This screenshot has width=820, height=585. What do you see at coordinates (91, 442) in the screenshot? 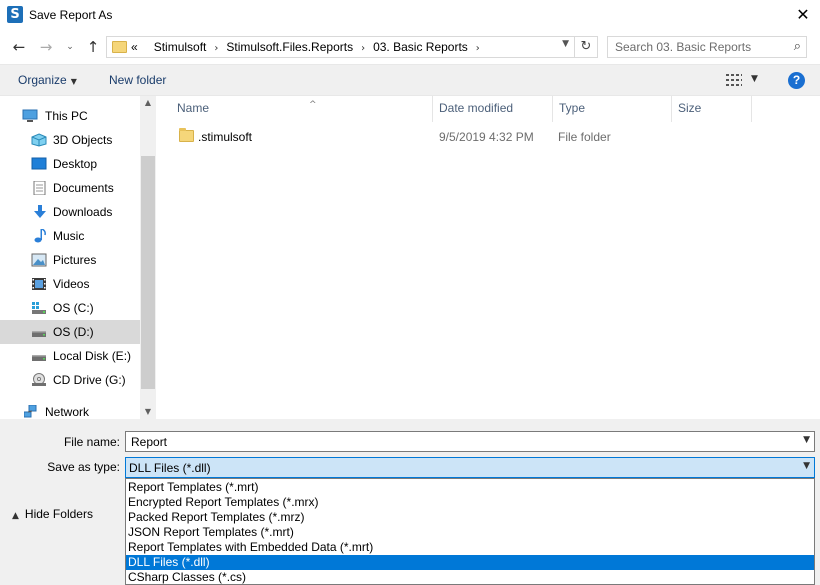
I see `filename-label: File name:` at bounding box center [91, 442].